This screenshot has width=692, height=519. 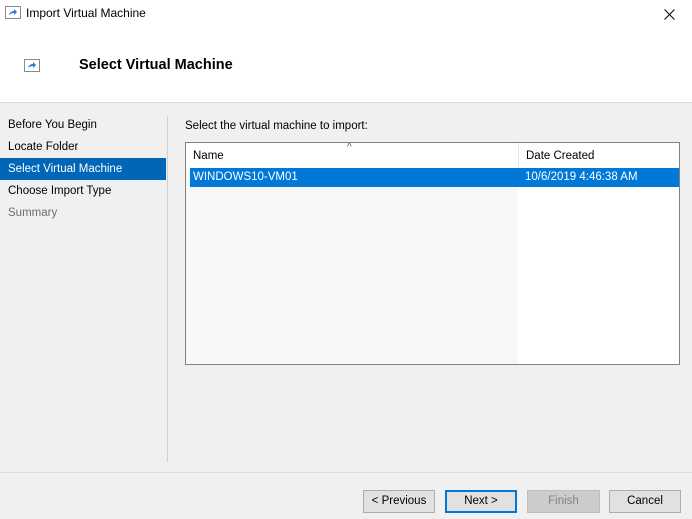 What do you see at coordinates (167, 289) in the screenshot?
I see `vertical-divider` at bounding box center [167, 289].